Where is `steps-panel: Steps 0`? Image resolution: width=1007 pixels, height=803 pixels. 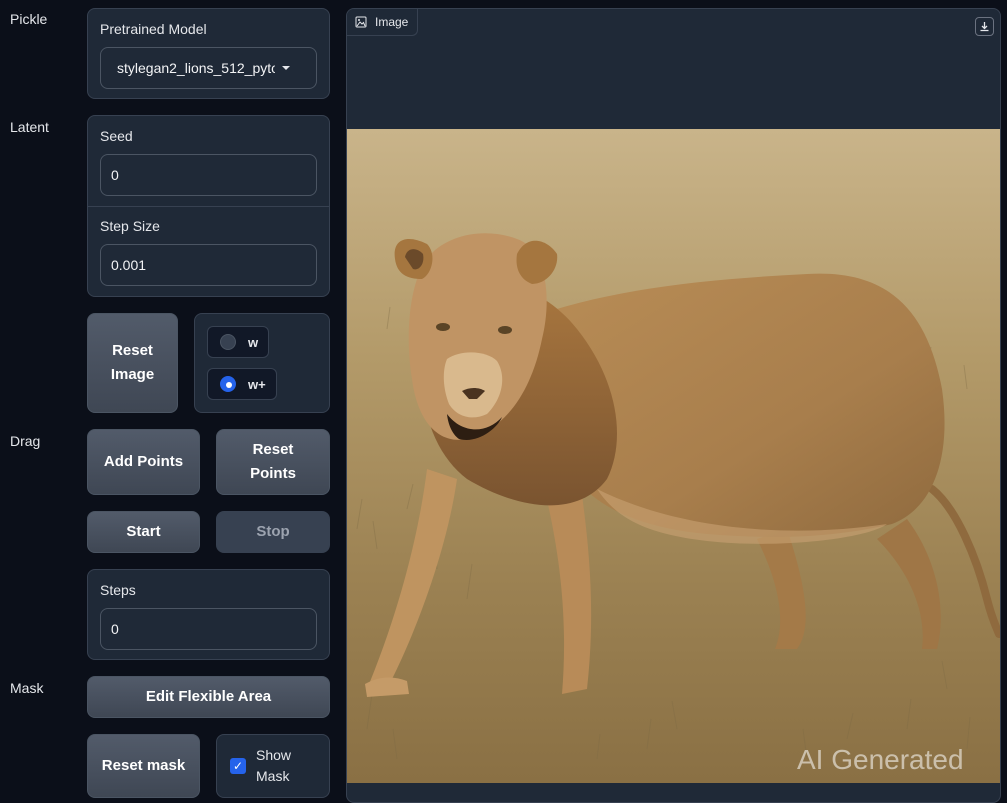
steps-panel: Steps 0 is located at coordinates (208, 614).